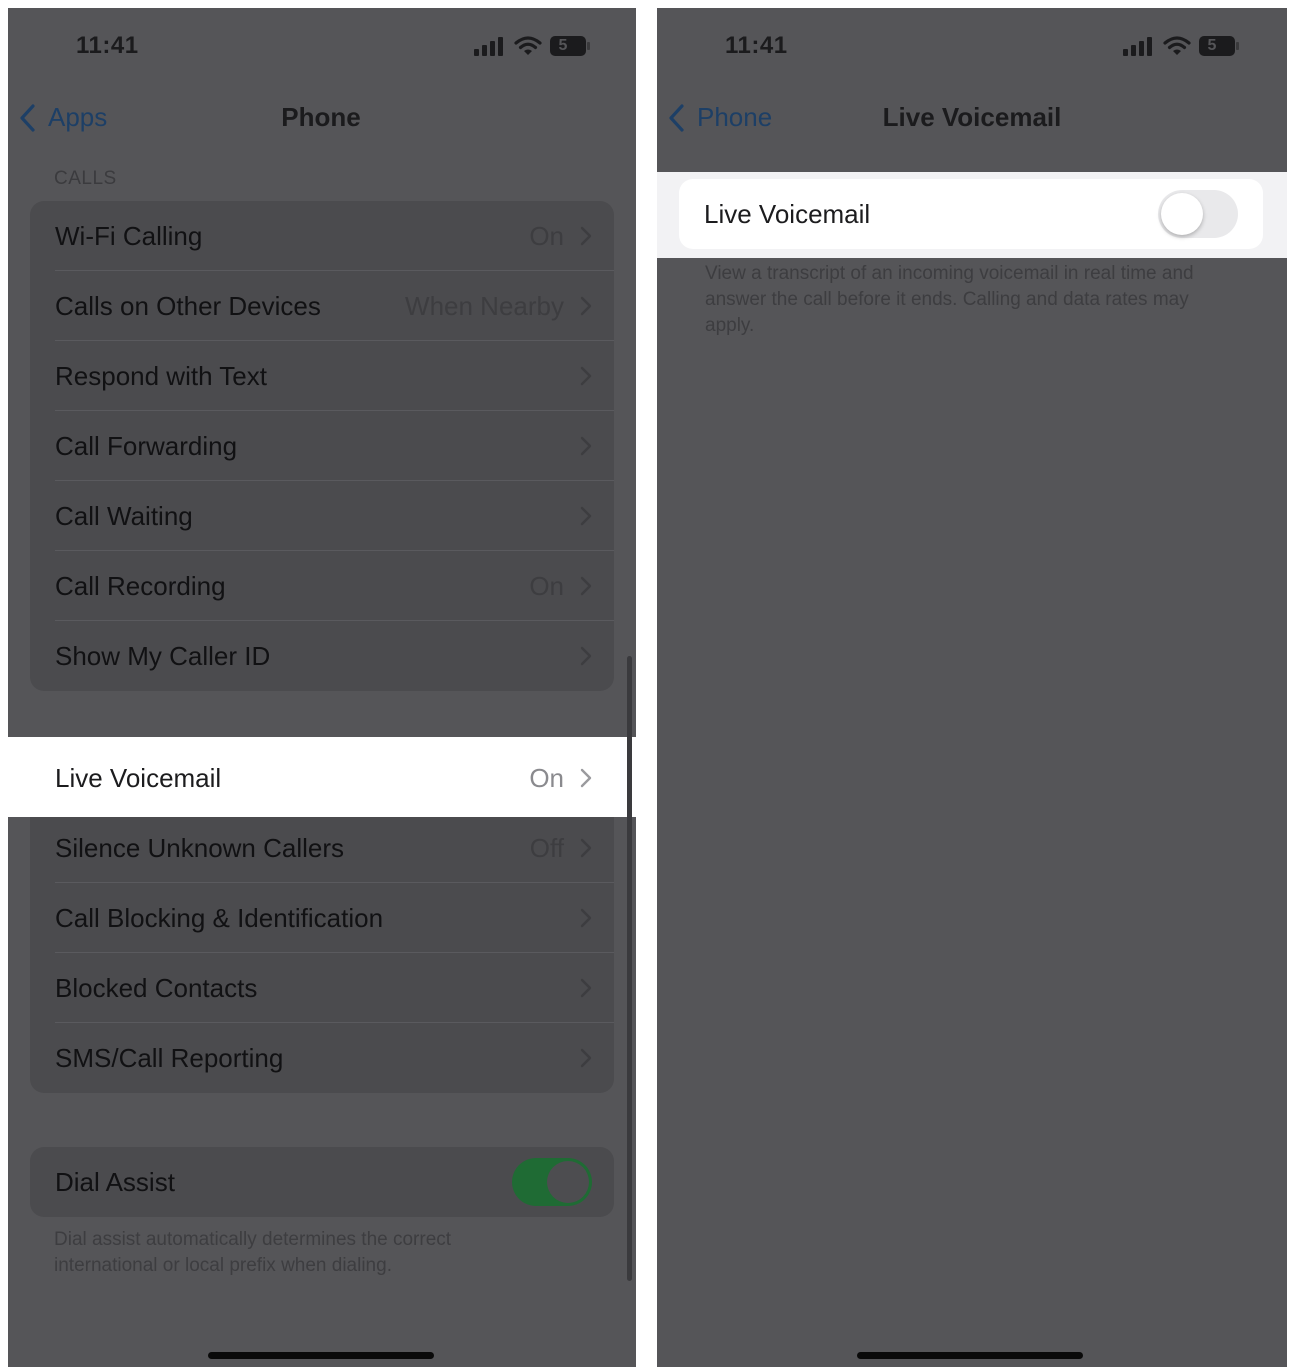 This screenshot has height=1367, width=1293. Describe the element at coordinates (971, 214) in the screenshot. I see `live-voicemail-toggle-row: Live Voicemail` at that location.